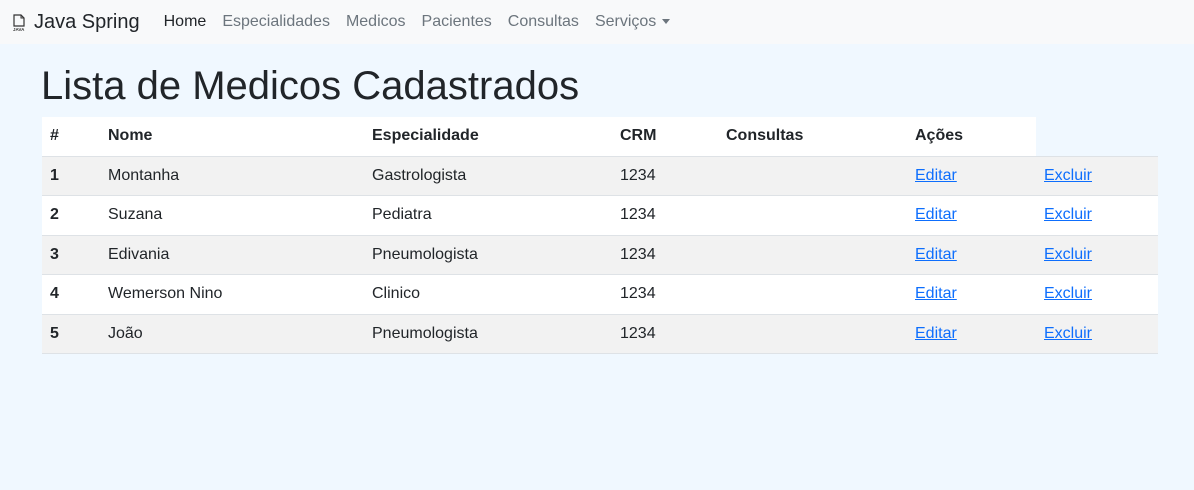 Image resolution: width=1194 pixels, height=490 pixels. I want to click on cell-especialidade: Clinico, so click(488, 294).